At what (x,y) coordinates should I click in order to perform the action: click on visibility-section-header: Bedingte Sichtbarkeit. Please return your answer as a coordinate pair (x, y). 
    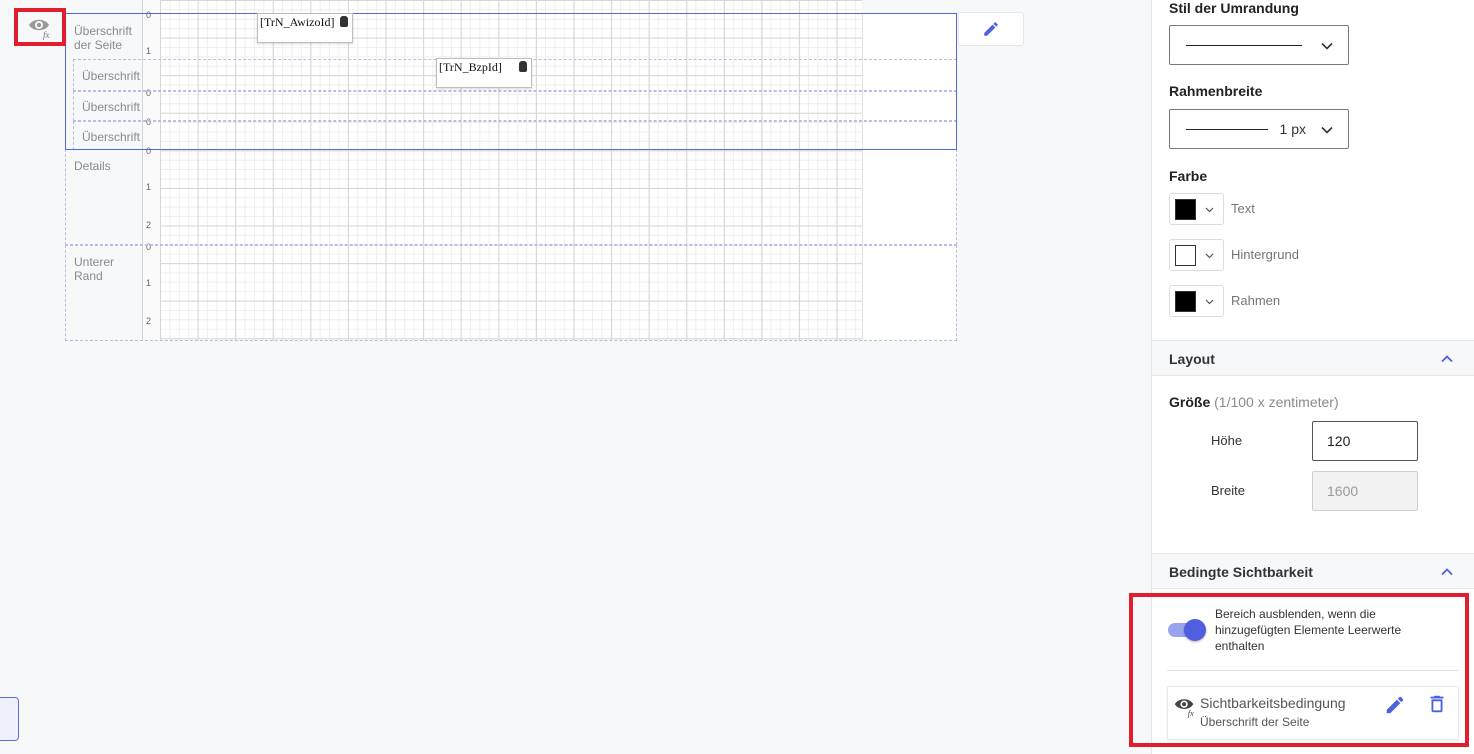
    Looking at the image, I should click on (1313, 571).